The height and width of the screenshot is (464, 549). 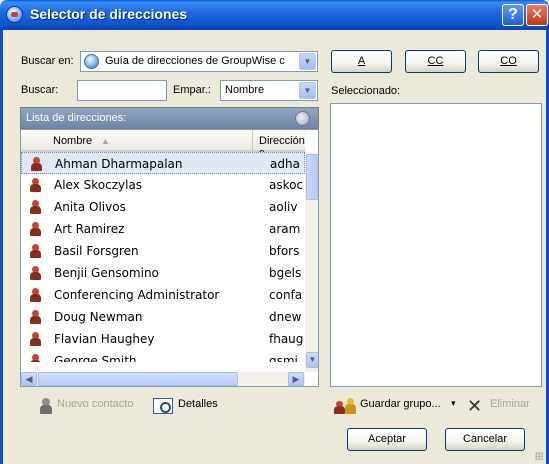 What do you see at coordinates (537, 15) in the screenshot?
I see `close-button: ✕` at bounding box center [537, 15].